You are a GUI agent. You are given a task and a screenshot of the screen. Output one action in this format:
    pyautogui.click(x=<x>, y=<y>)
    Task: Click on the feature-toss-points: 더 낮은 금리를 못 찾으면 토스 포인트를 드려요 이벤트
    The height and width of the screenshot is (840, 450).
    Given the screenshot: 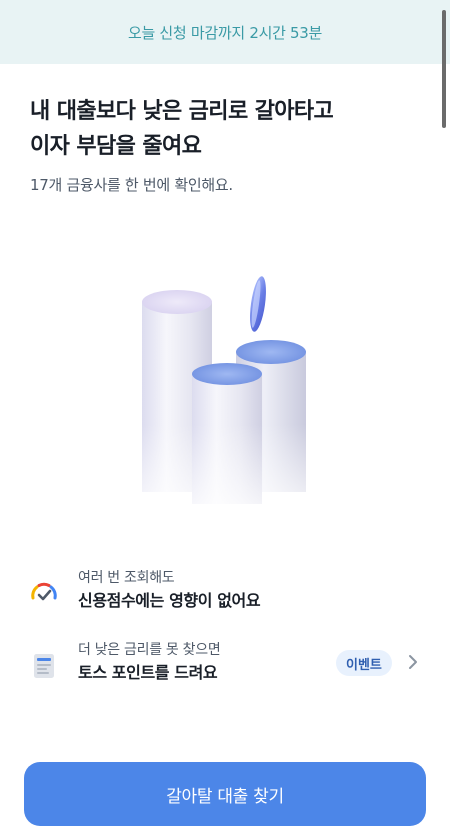 What is the action you would take?
    pyautogui.click(x=228, y=664)
    